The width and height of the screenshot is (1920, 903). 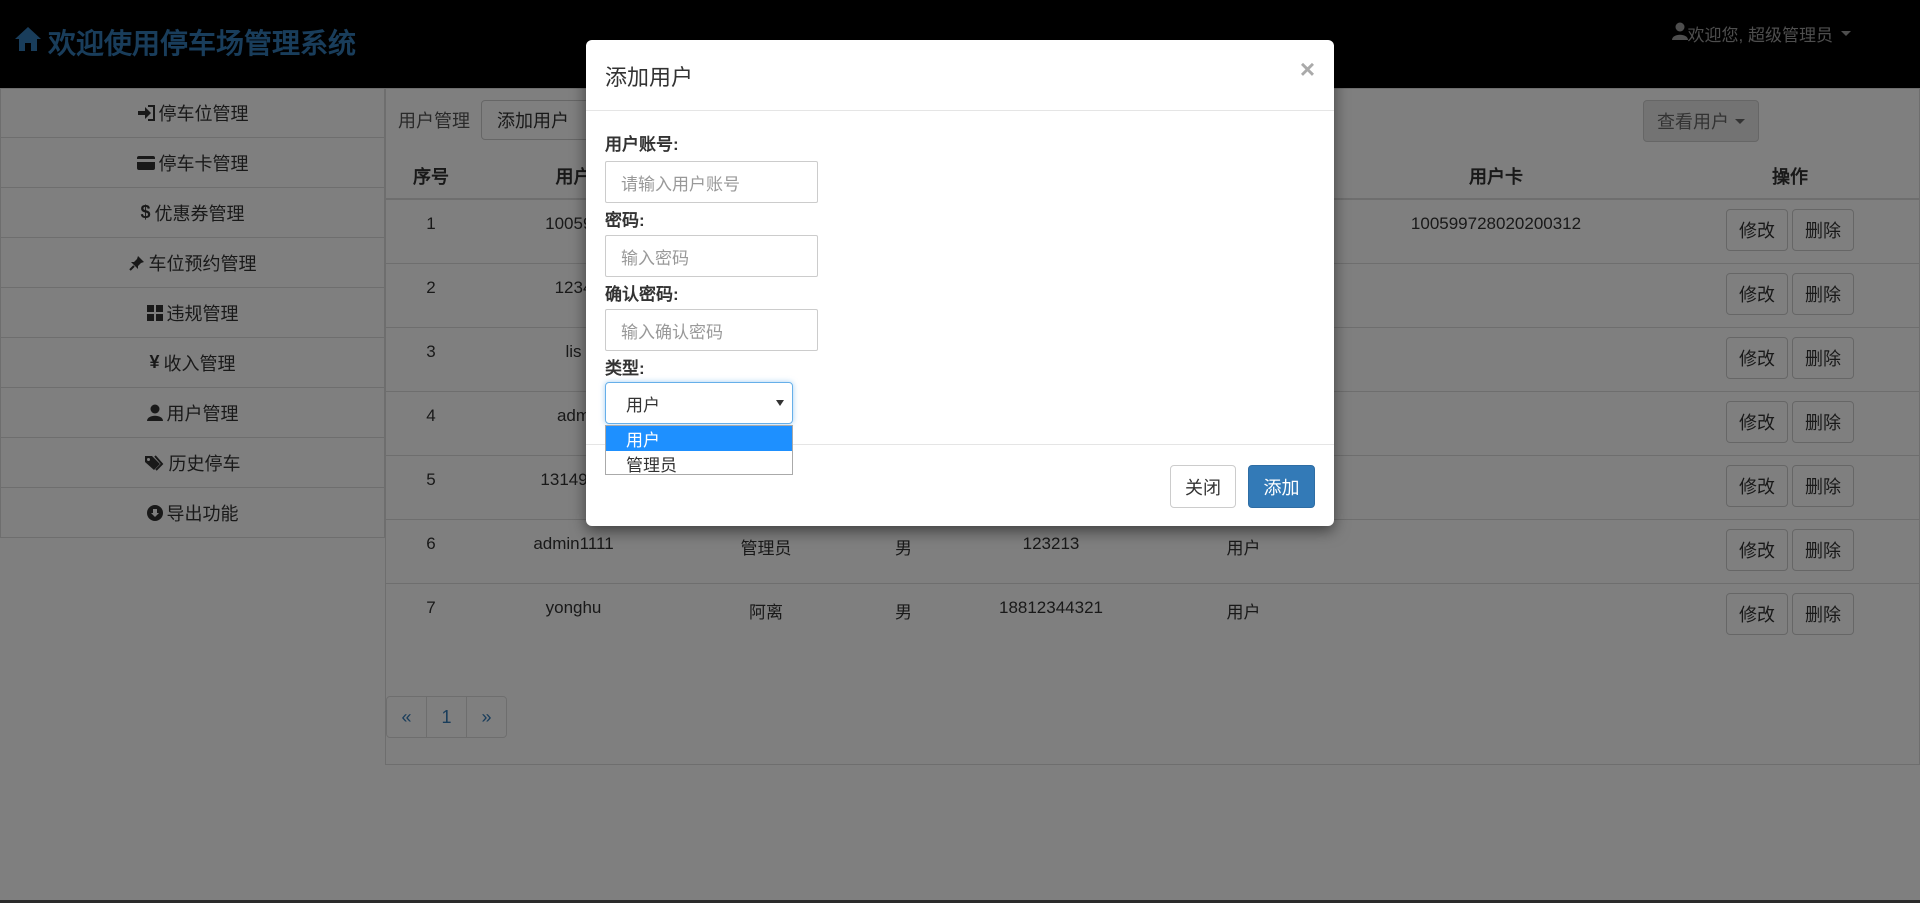 I want to click on modal-title: 添加用户, so click(x=649, y=77).